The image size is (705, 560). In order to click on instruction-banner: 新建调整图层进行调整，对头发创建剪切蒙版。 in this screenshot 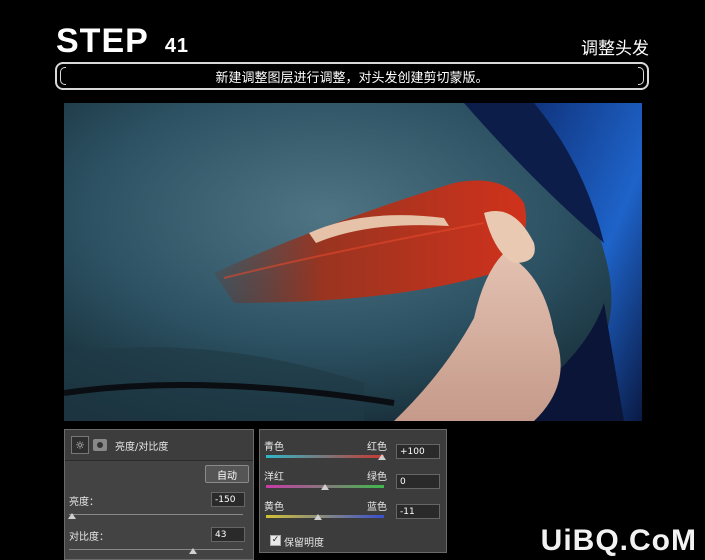, I will do `click(352, 76)`.